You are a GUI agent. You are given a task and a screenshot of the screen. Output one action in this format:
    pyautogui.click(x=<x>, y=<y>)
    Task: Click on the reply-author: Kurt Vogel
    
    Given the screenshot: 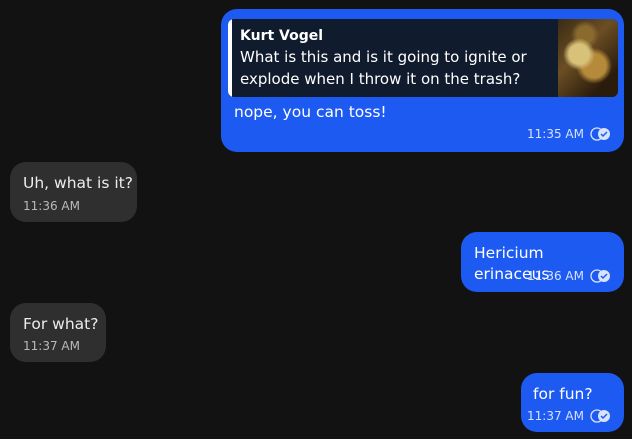 What is the action you would take?
    pyautogui.click(x=282, y=36)
    